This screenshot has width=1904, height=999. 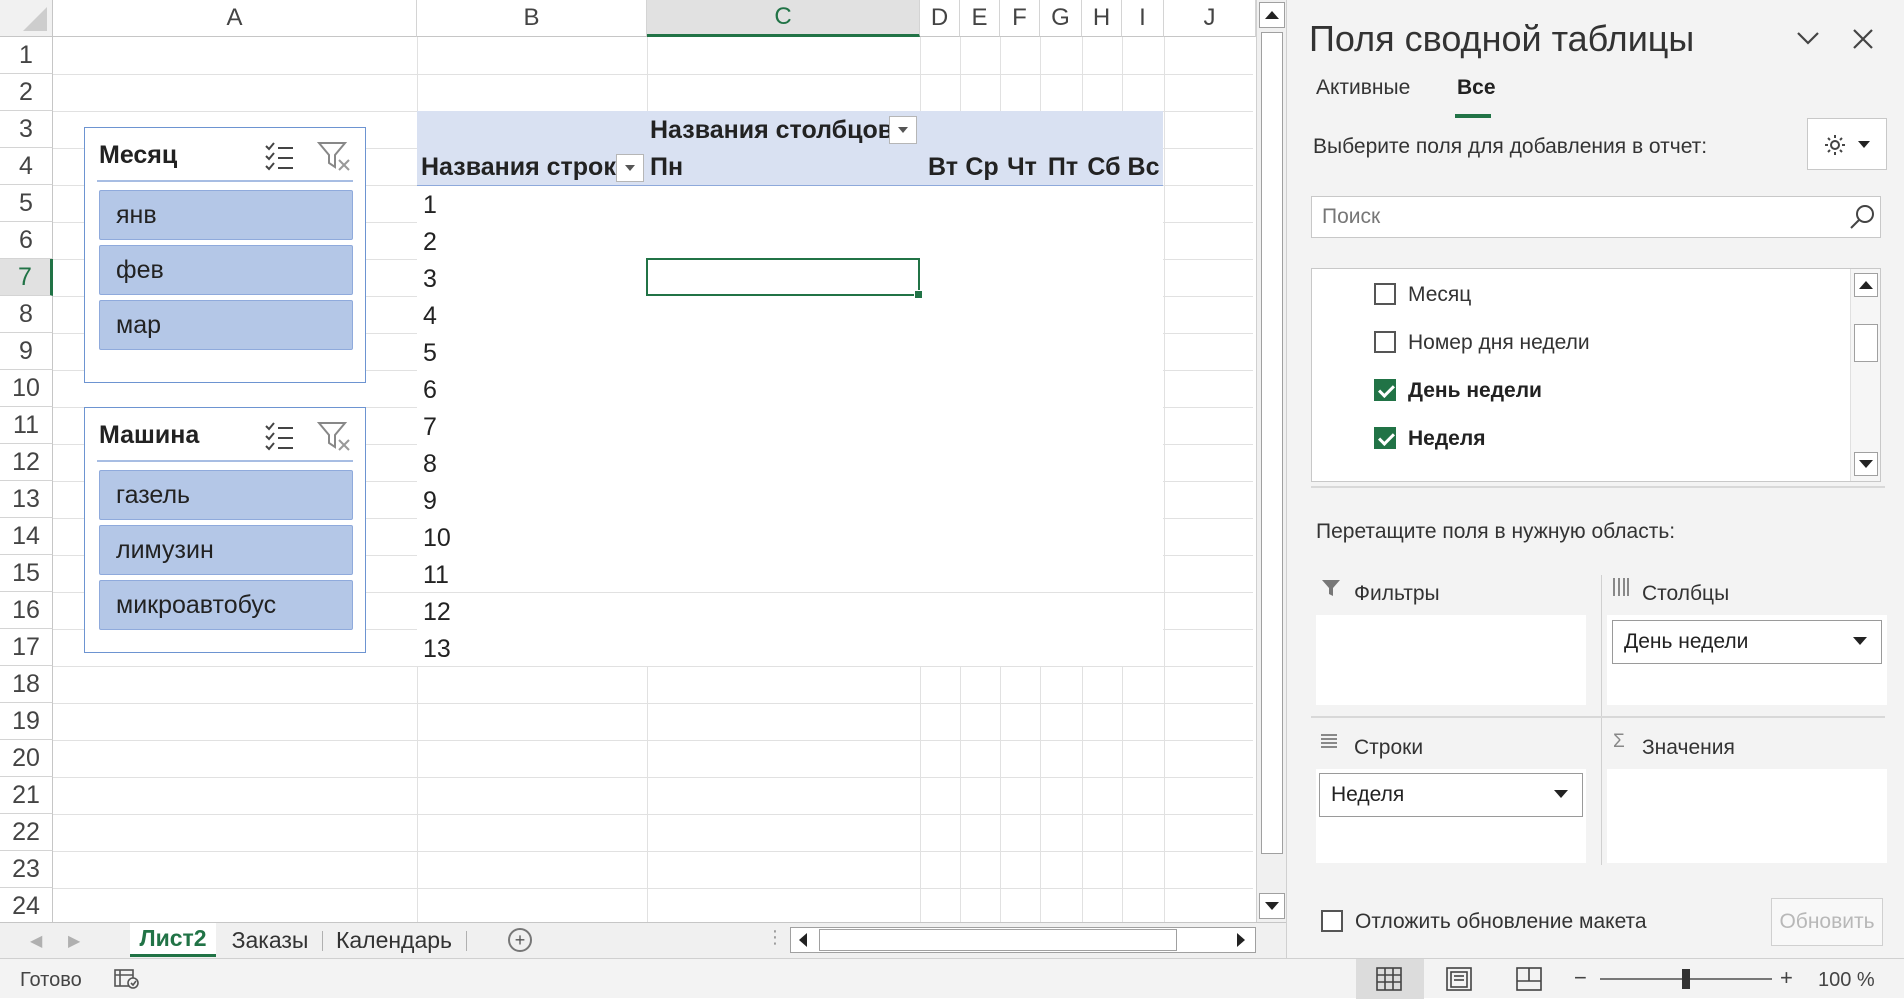 I want to click on row-header-8: 8, so click(x=26, y=314).